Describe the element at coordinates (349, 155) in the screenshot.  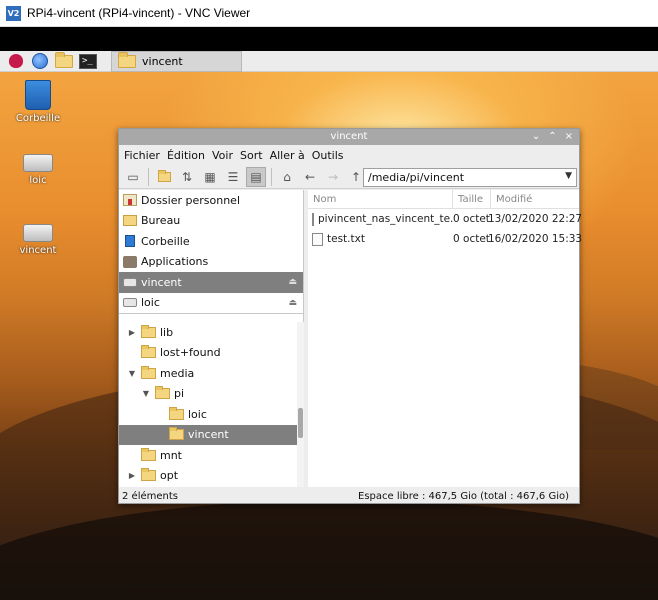
I see `menu-bar: Fichier Édition Voir Sort Aller à Outils` at that location.